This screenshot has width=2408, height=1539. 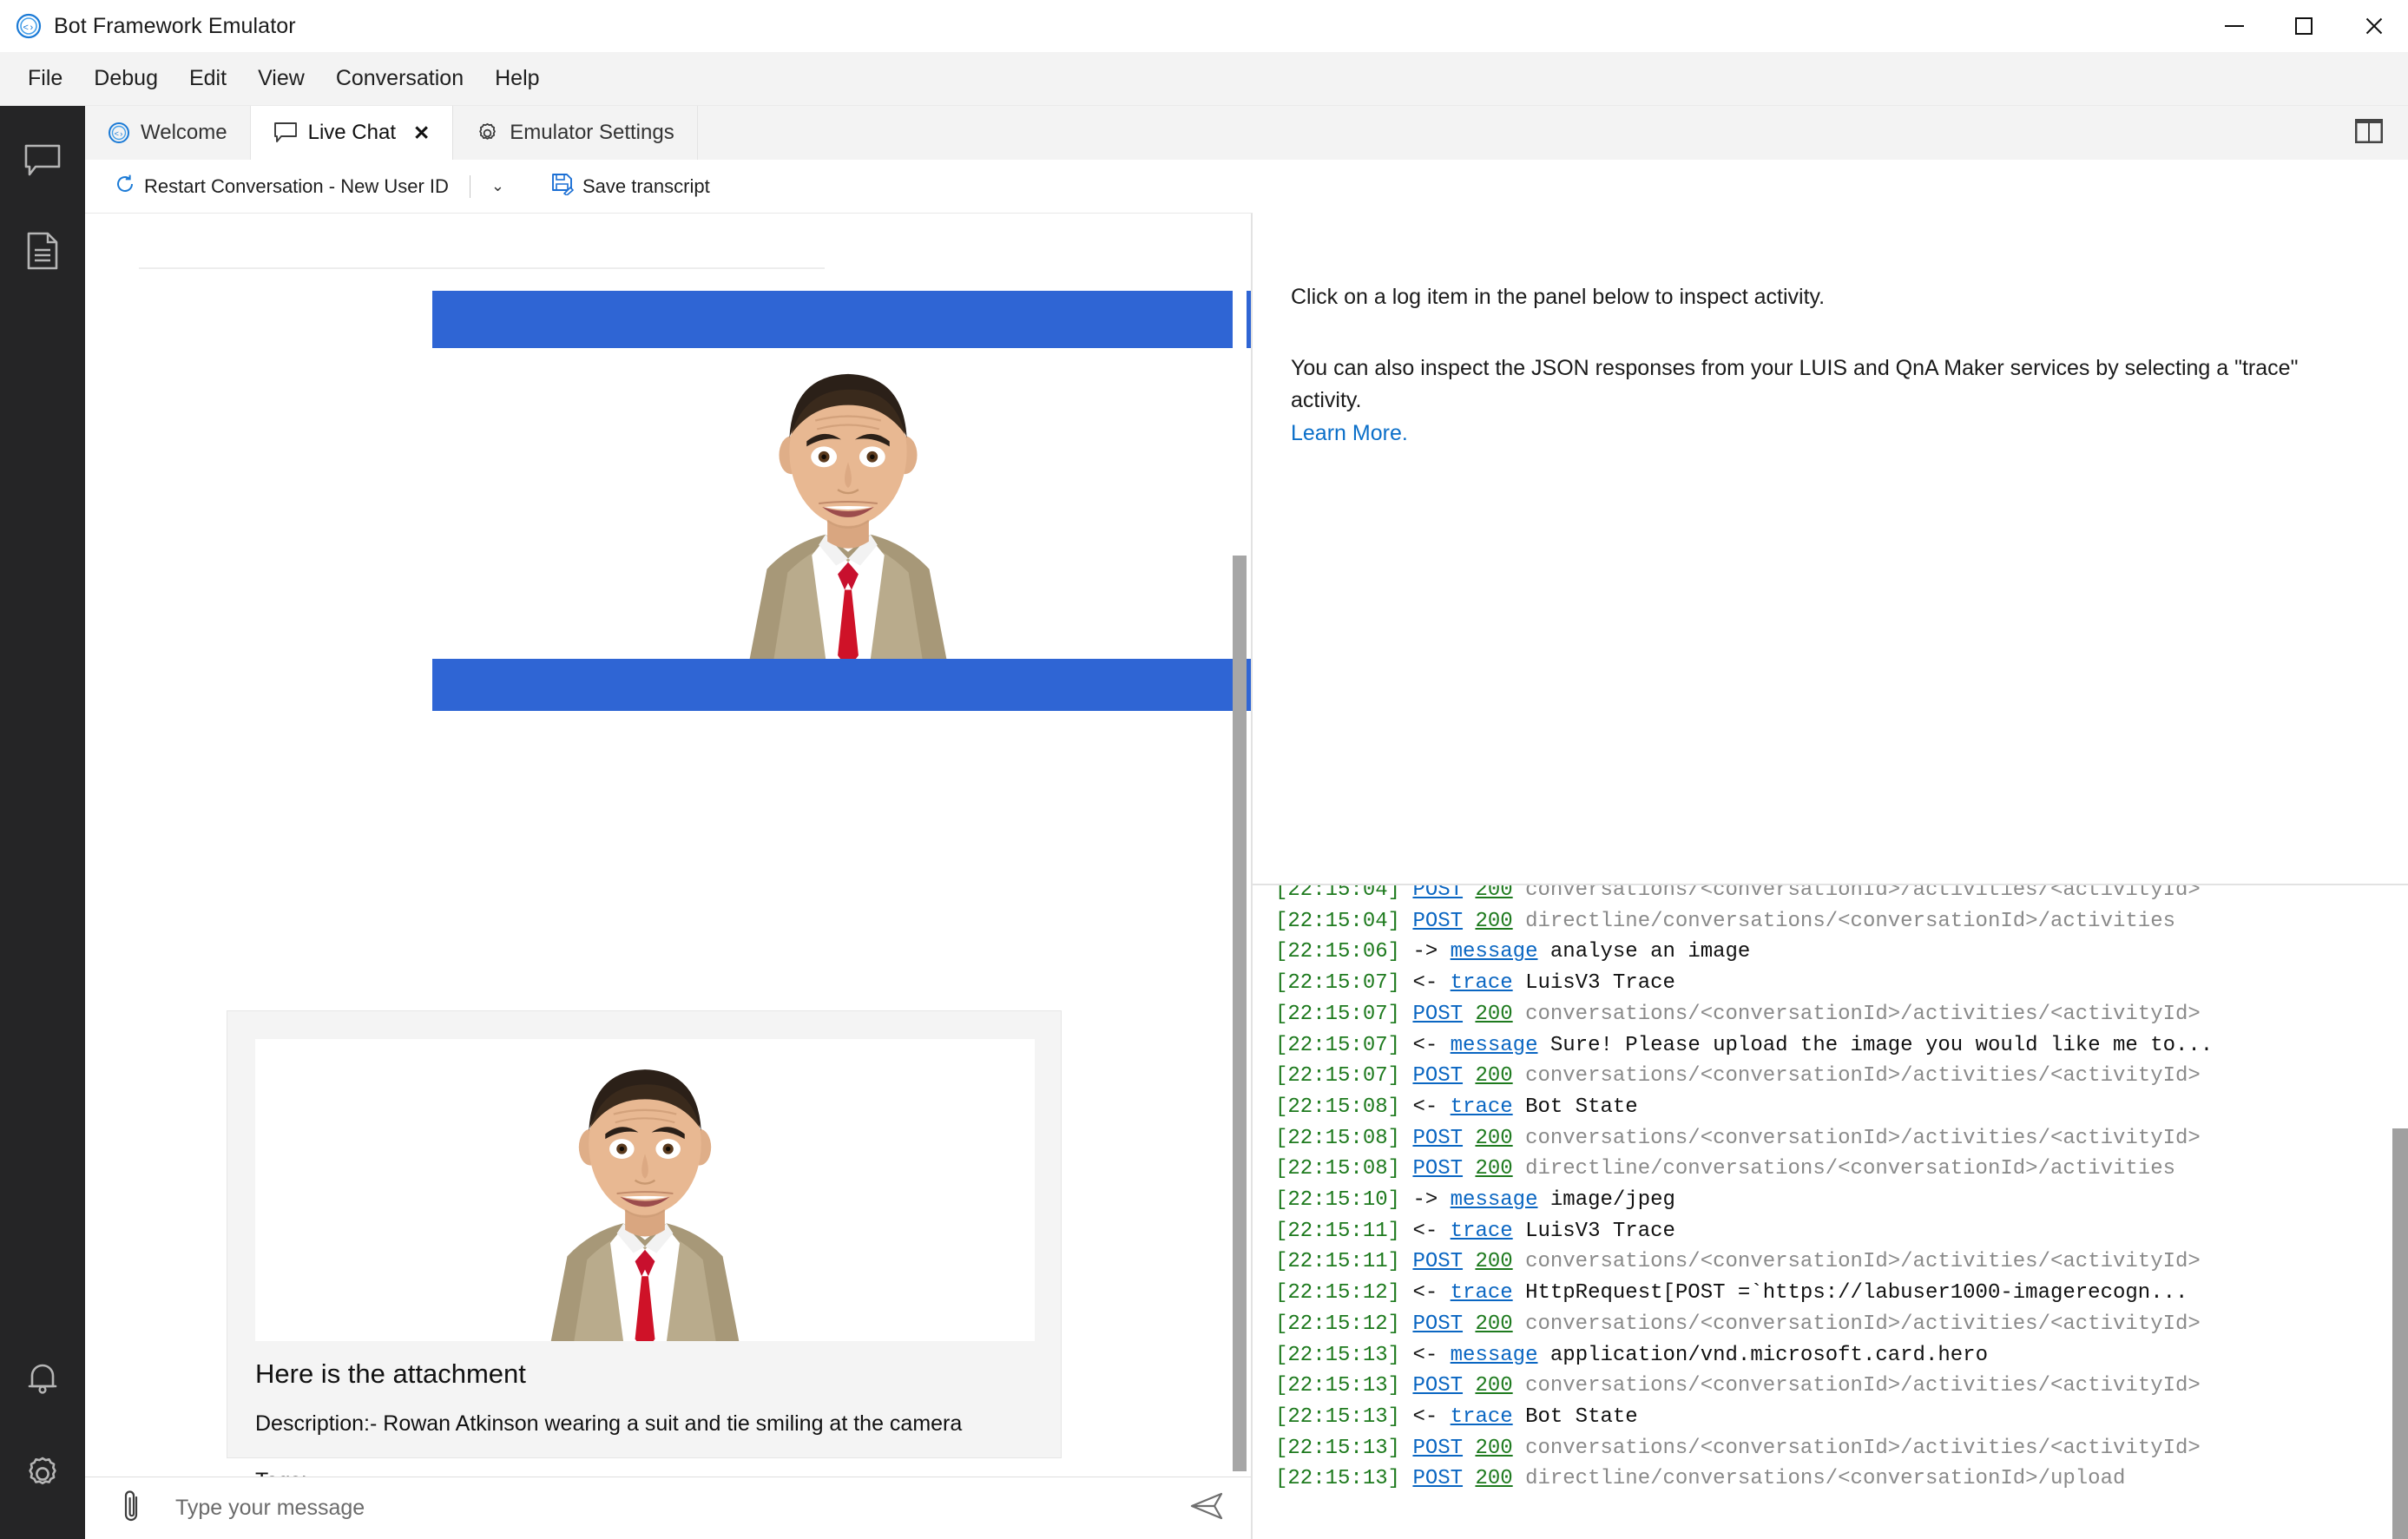 What do you see at coordinates (1835, 1108) in the screenshot?
I see `log-entry: [22:15:08] <- trace Bot State` at bounding box center [1835, 1108].